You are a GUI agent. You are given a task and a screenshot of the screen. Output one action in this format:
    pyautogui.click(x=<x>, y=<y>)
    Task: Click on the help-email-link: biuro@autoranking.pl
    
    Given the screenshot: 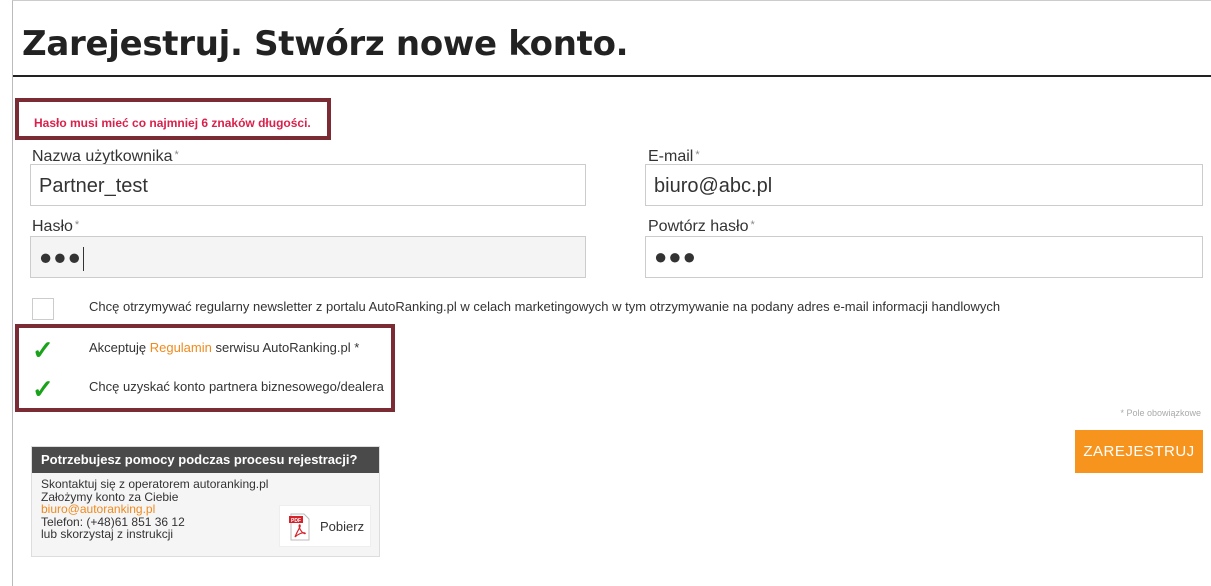 What is the action you would take?
    pyautogui.click(x=154, y=509)
    